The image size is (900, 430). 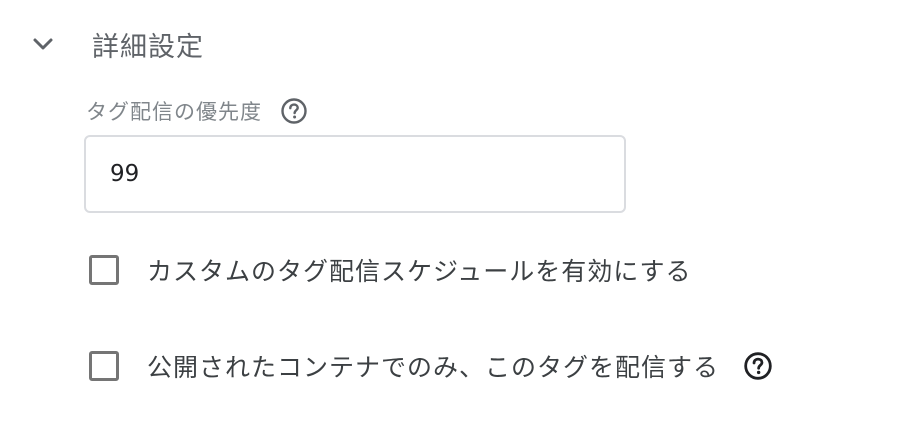 What do you see at coordinates (104, 366) in the screenshot?
I see `published-only-checkbox` at bounding box center [104, 366].